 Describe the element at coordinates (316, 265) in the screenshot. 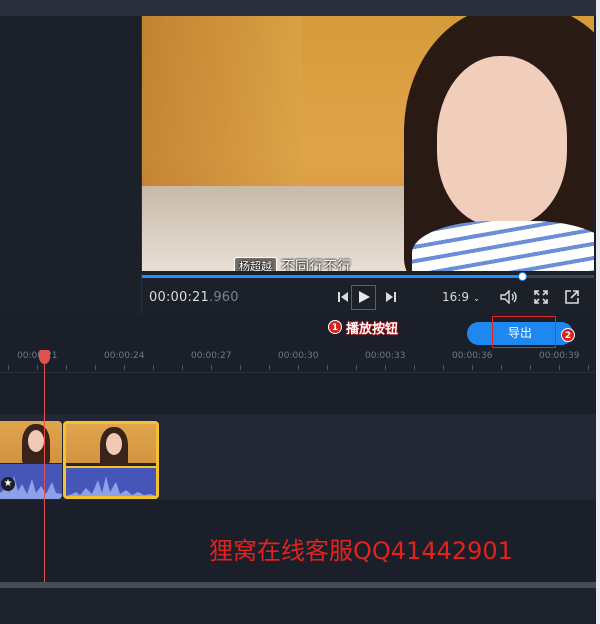

I see `subtitle-line: 不同行不行` at that location.